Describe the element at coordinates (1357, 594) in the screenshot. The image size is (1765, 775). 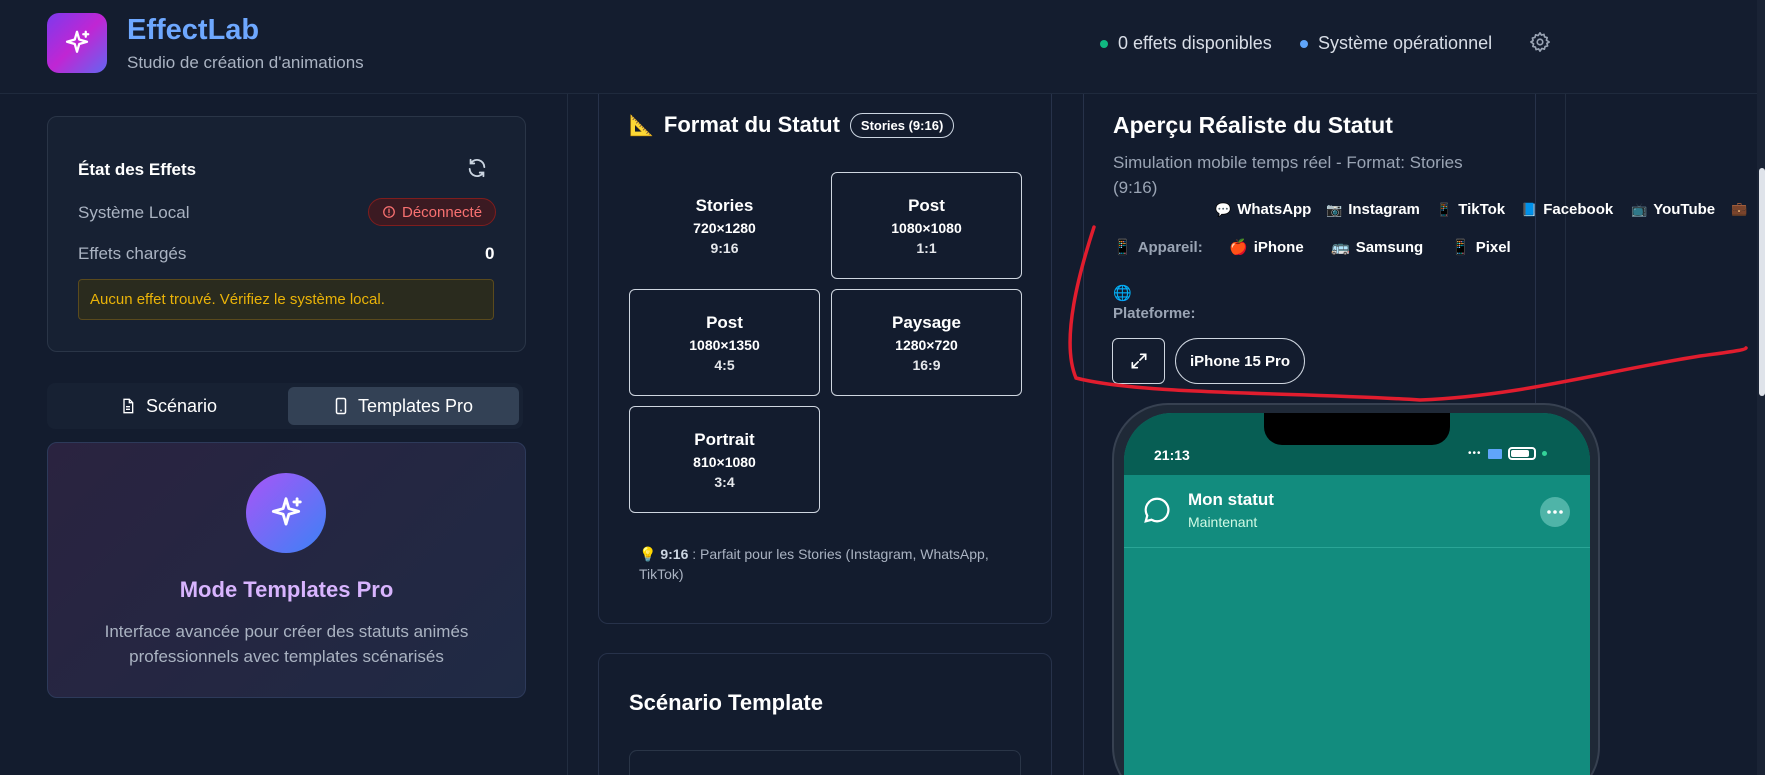
I see `phone-screen: 21:13 ••• Mon statut Maintenant` at that location.